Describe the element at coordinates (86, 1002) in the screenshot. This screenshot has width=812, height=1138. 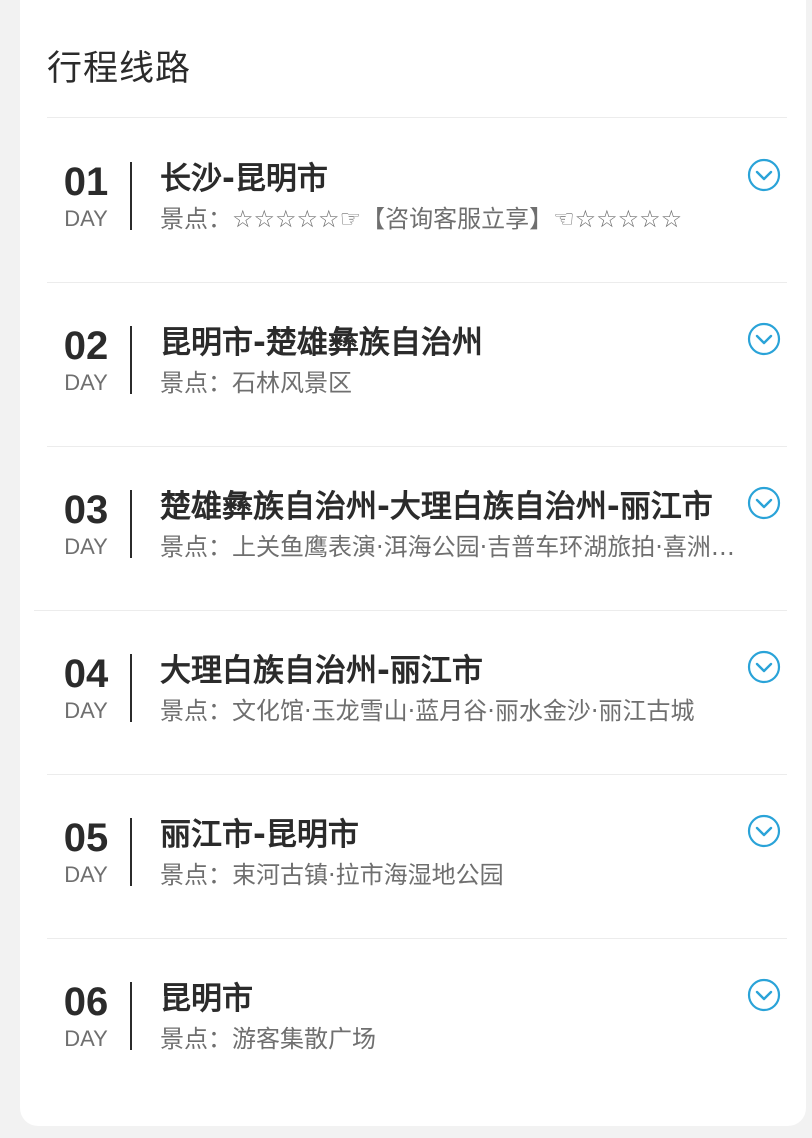
I see `day-number: 06` at that location.